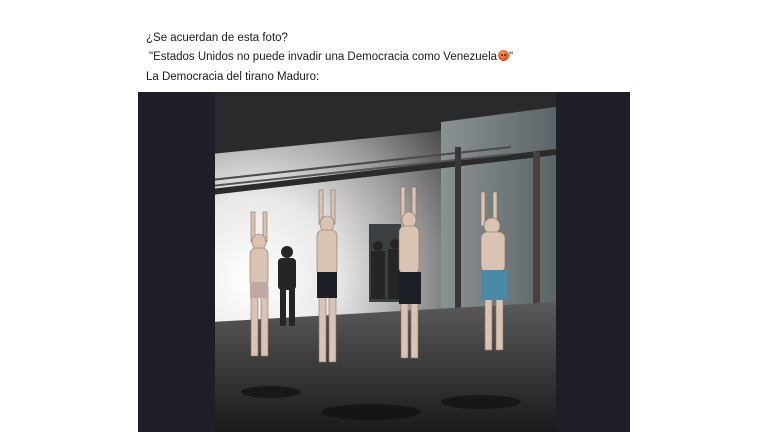 This screenshot has height=432, width=768. What do you see at coordinates (233, 77) in the screenshot?
I see `post-text-line-3: La Democracia del tirano Maduro:` at bounding box center [233, 77].